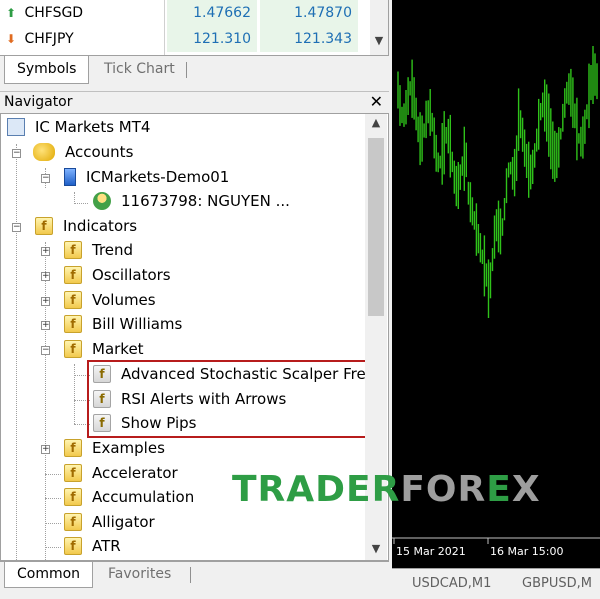 The image size is (600, 599). What do you see at coordinates (376, 122) in the screenshot?
I see `chevron-up-icon: ▲` at bounding box center [376, 122].